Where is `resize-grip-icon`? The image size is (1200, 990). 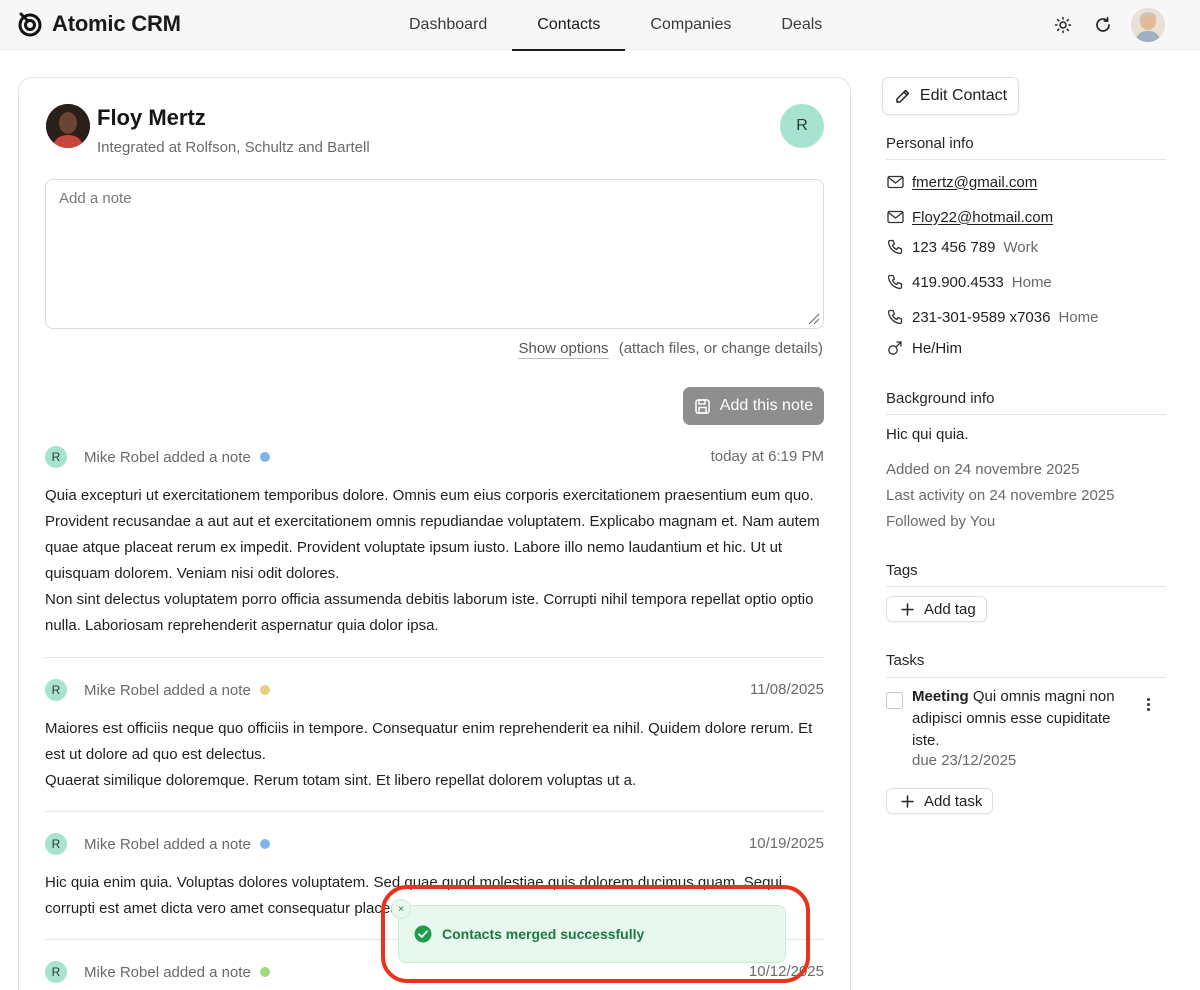
resize-grip-icon is located at coordinates (814, 319).